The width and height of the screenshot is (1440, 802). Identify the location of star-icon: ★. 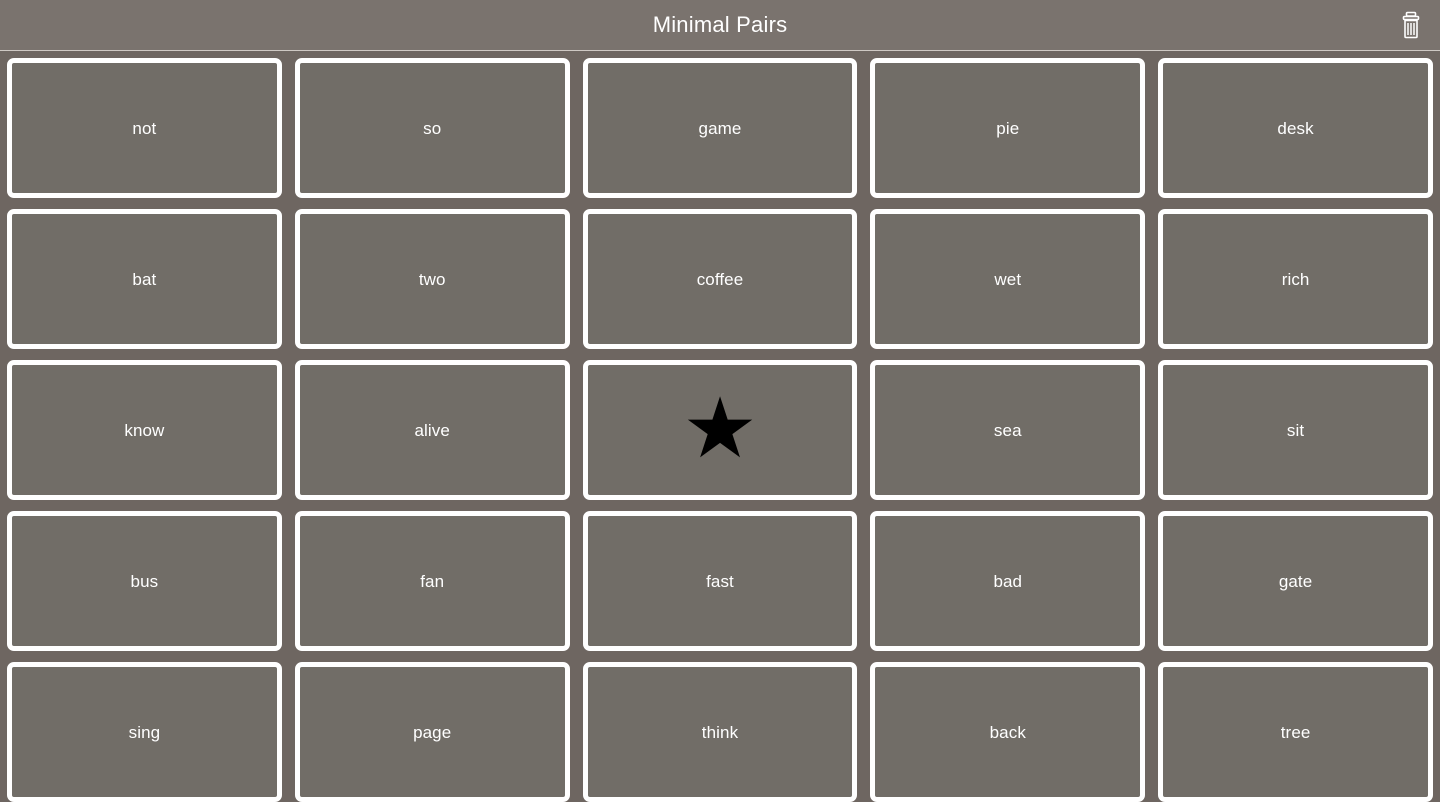
(720, 428).